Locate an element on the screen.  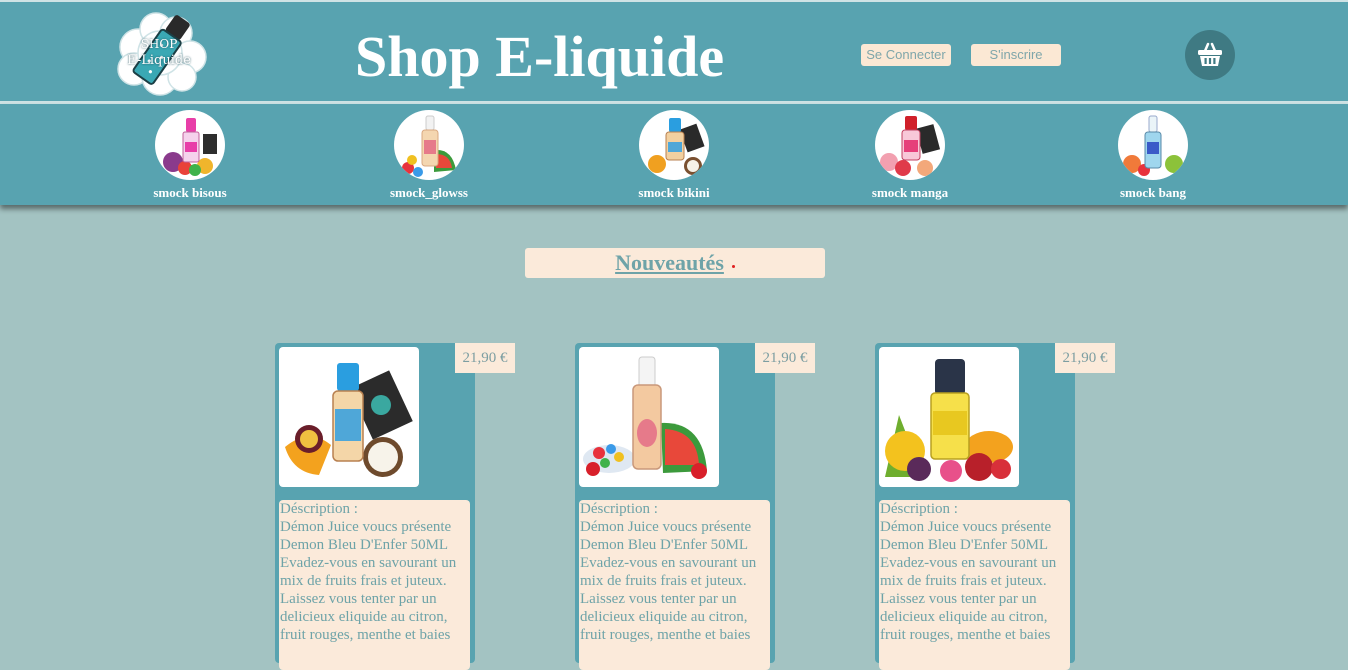
category-smock-bang: smock bang is located at coordinates (1153, 155).